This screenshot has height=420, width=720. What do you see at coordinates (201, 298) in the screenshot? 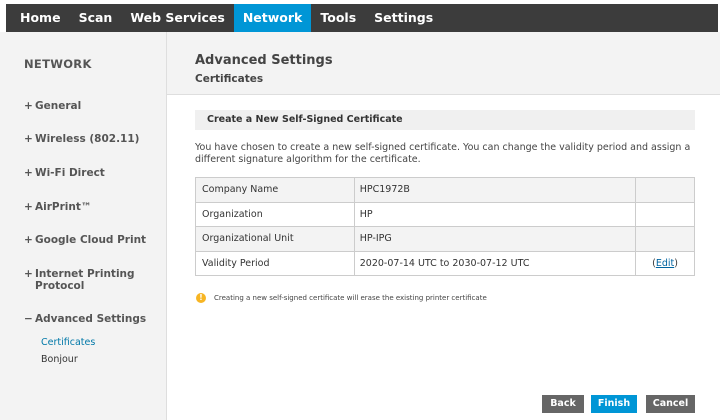
I see `warning-icon: !` at bounding box center [201, 298].